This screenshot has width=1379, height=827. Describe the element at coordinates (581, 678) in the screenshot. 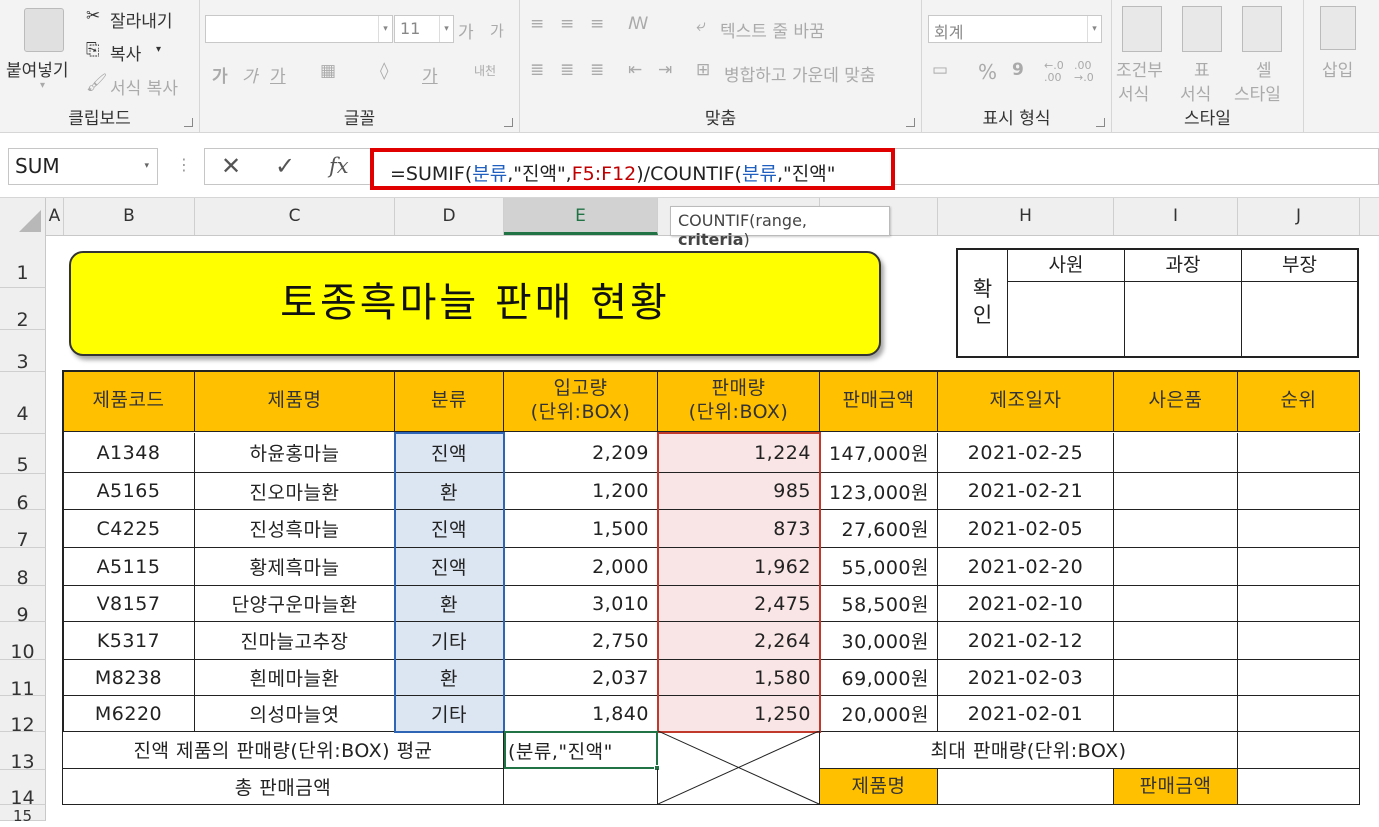

I see `cell-in: 2,037` at that location.